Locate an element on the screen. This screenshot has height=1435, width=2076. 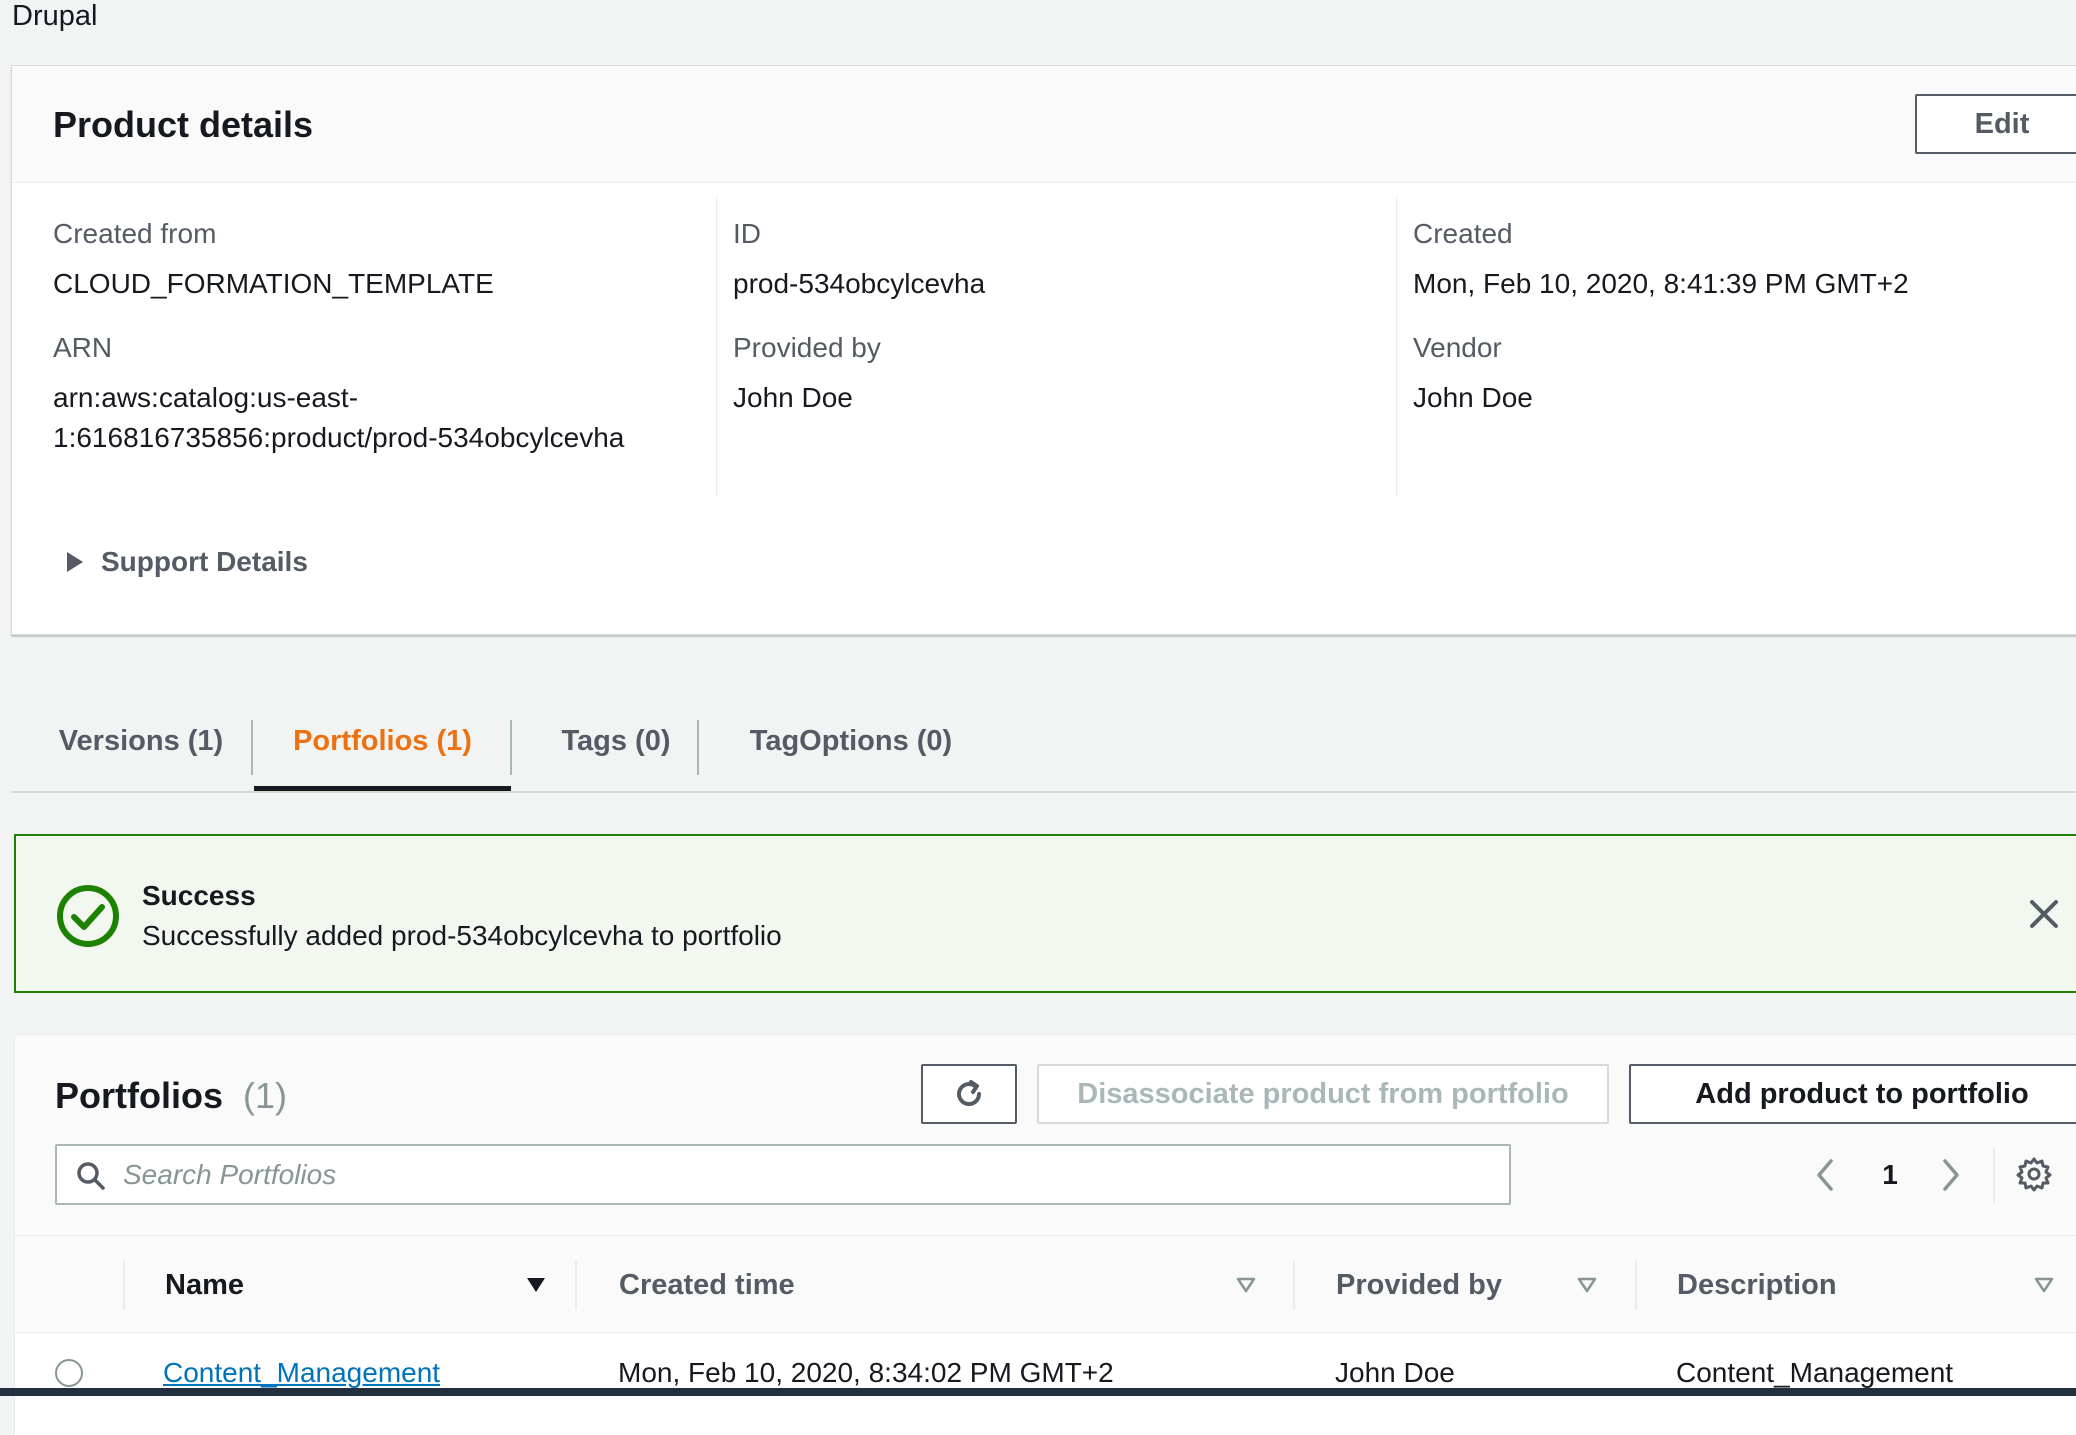
breadcrumb-title: Drupal is located at coordinates (55, 16).